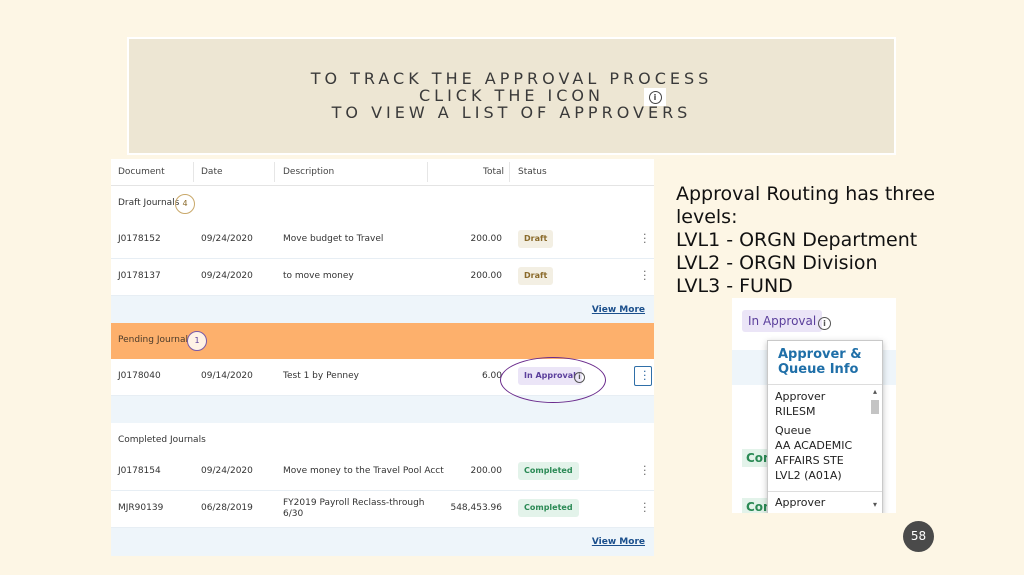 The height and width of the screenshot is (575, 1024). I want to click on banner-line-3: TO VIEW A LIST OF APPROVERS, so click(511, 112).